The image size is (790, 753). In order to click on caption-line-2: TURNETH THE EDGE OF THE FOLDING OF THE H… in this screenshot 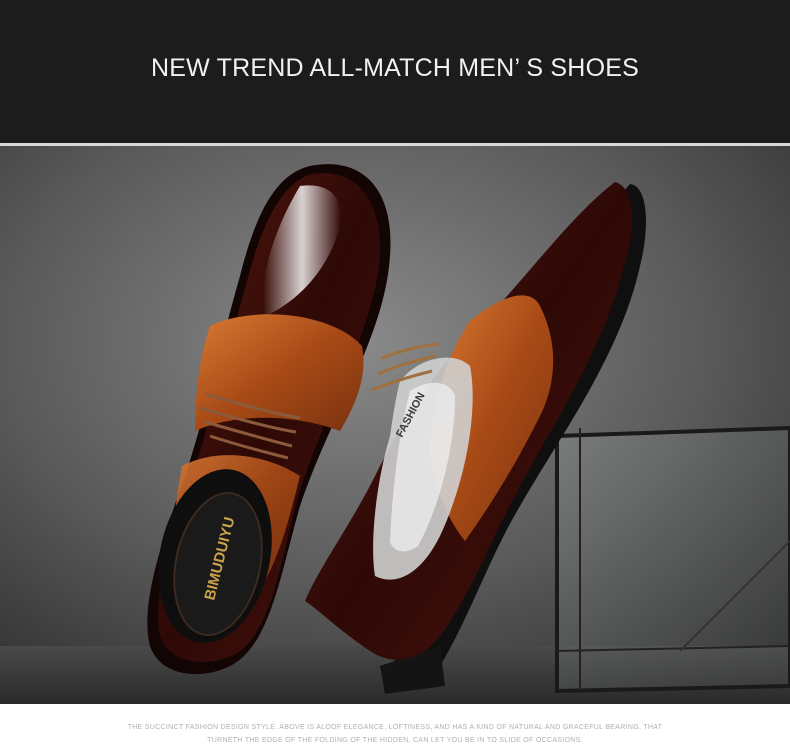, I will do `click(395, 740)`.